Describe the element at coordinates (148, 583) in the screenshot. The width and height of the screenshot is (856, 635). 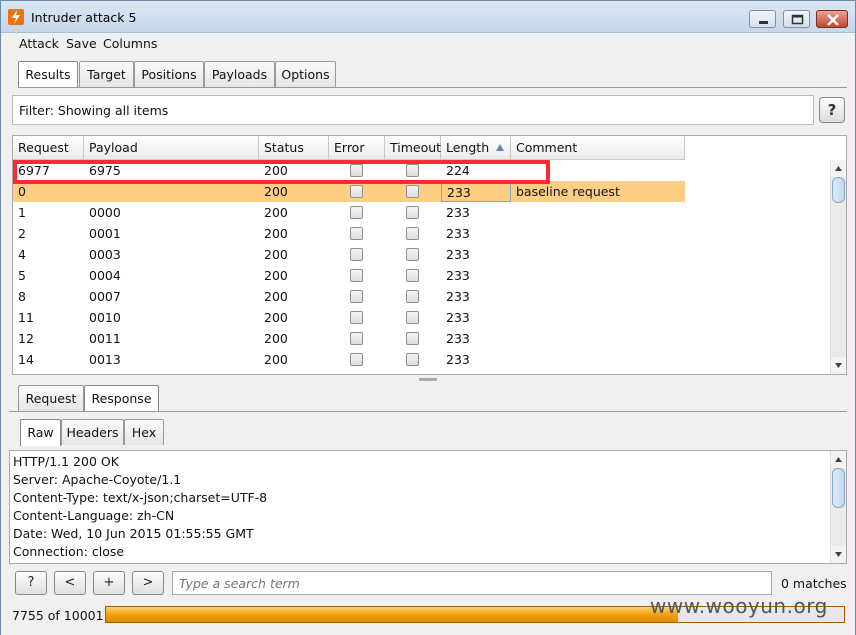
I see `search-next-button: >` at that location.